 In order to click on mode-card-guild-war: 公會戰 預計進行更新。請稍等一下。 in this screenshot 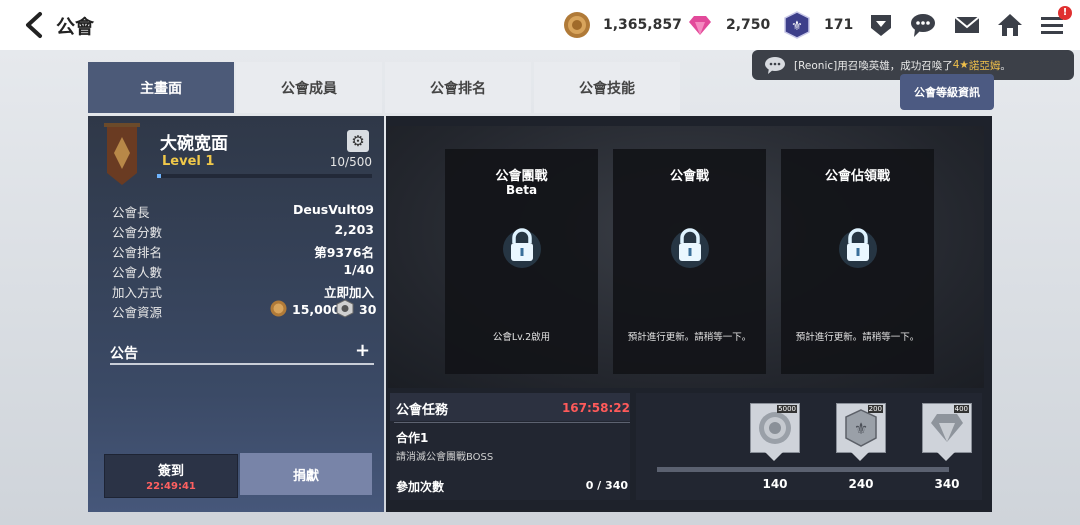, I will do `click(689, 261)`.